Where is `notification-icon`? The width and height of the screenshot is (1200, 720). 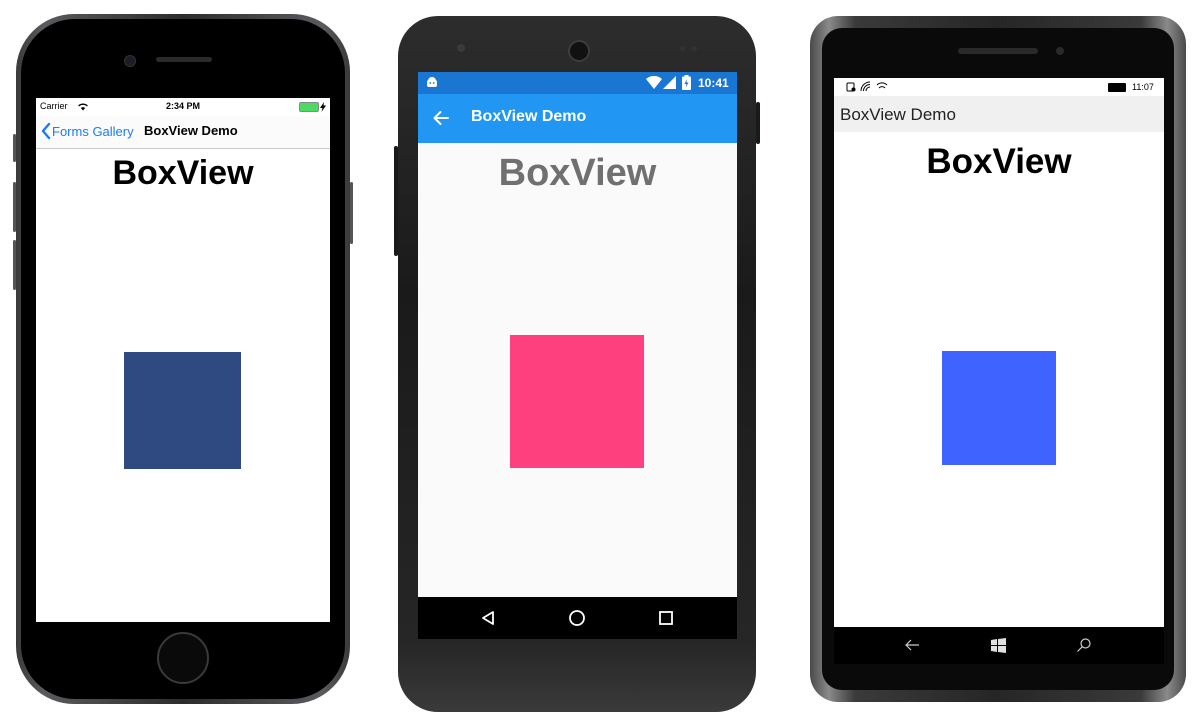
notification-icon is located at coordinates (851, 87).